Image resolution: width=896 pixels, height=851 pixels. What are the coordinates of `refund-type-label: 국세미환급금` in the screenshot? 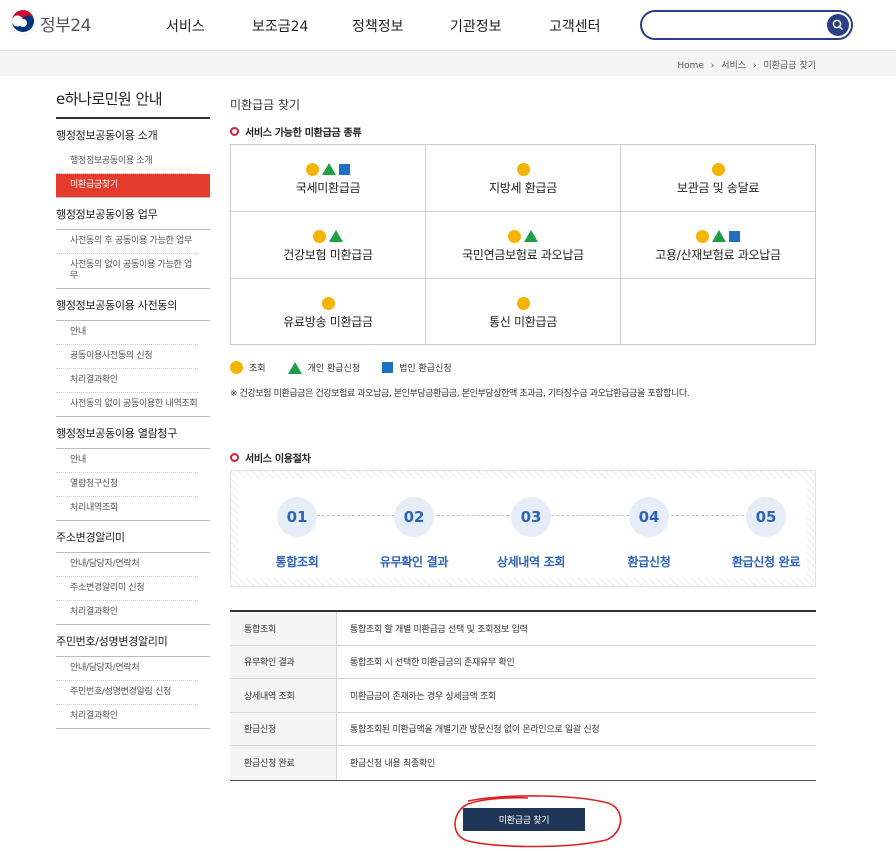 It's located at (328, 188).